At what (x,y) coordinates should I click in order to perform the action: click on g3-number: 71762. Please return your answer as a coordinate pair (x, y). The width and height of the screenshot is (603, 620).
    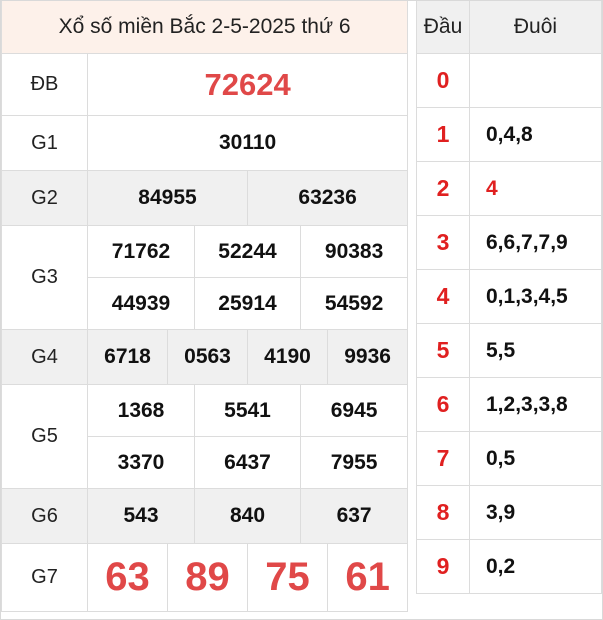
    Looking at the image, I should click on (141, 251).